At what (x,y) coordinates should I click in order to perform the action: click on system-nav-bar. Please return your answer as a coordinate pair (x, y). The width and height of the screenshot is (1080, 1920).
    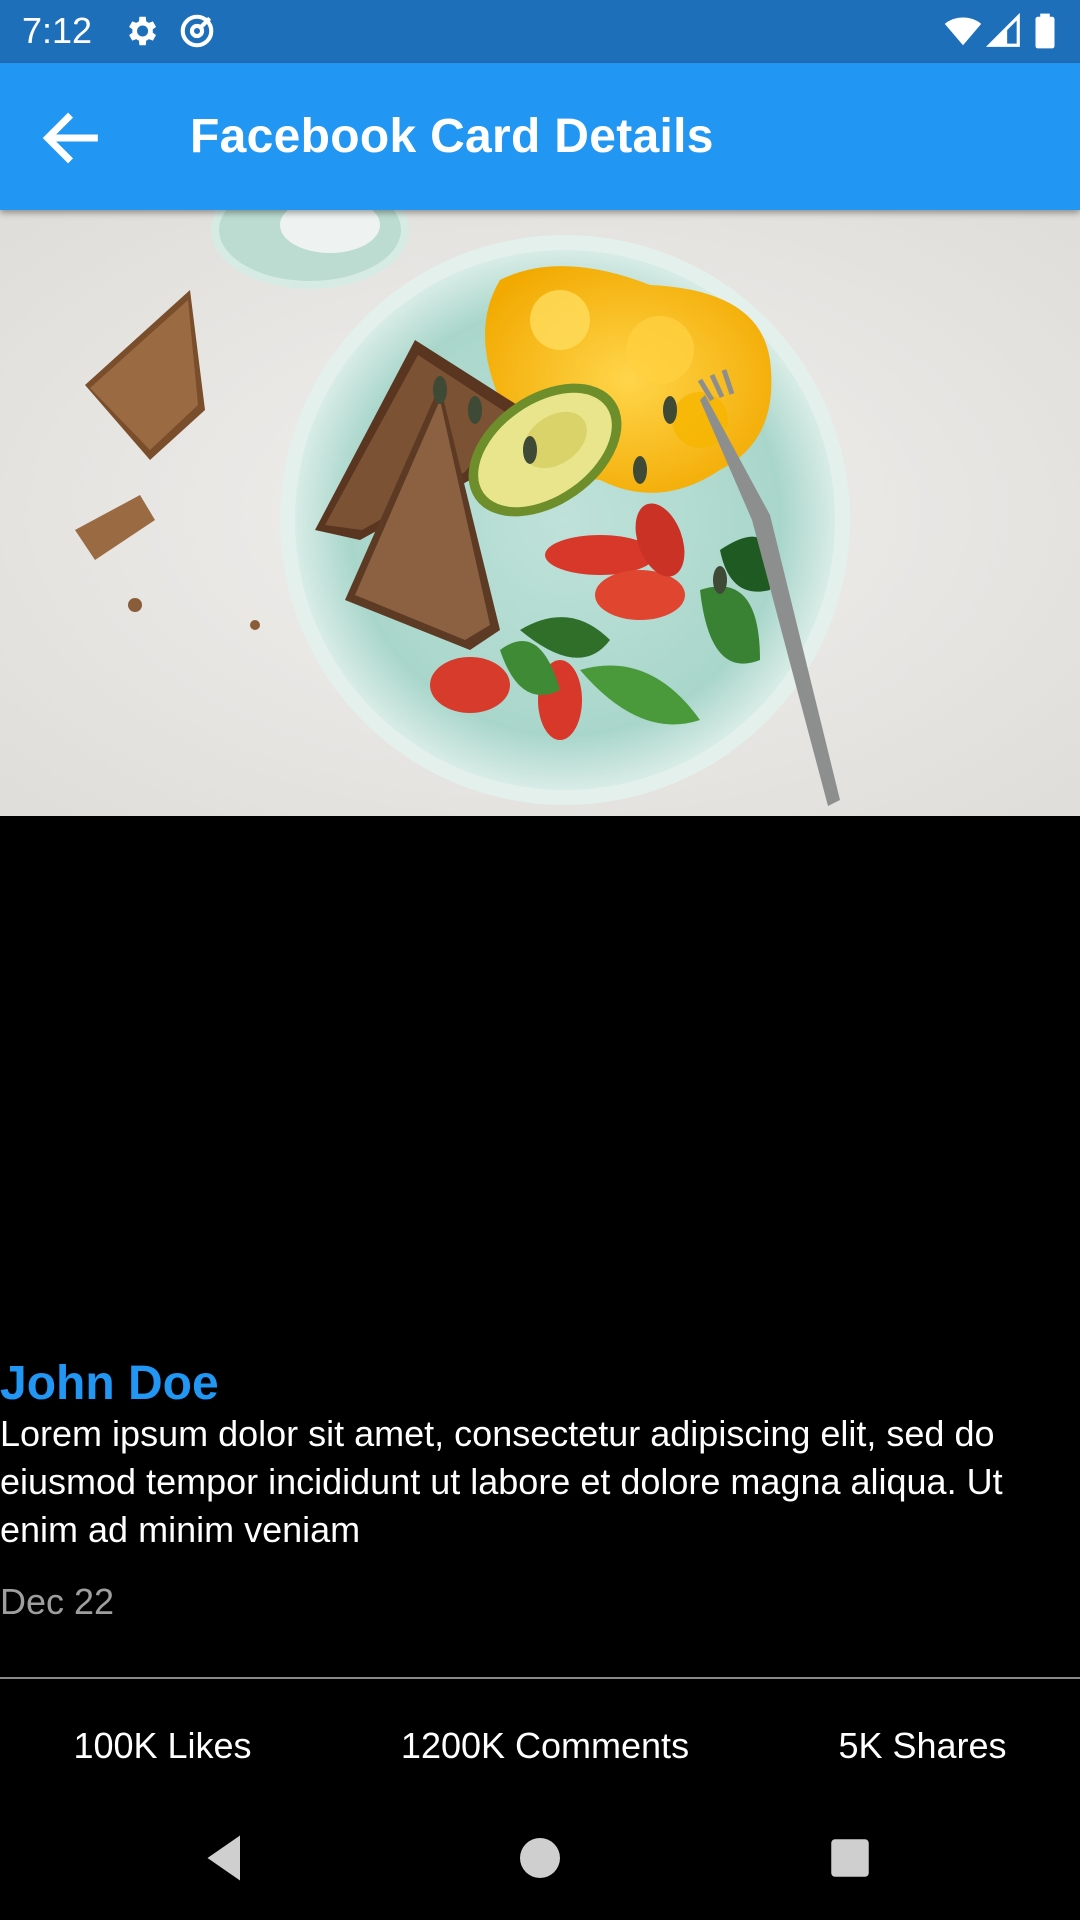
    Looking at the image, I should click on (540, 1860).